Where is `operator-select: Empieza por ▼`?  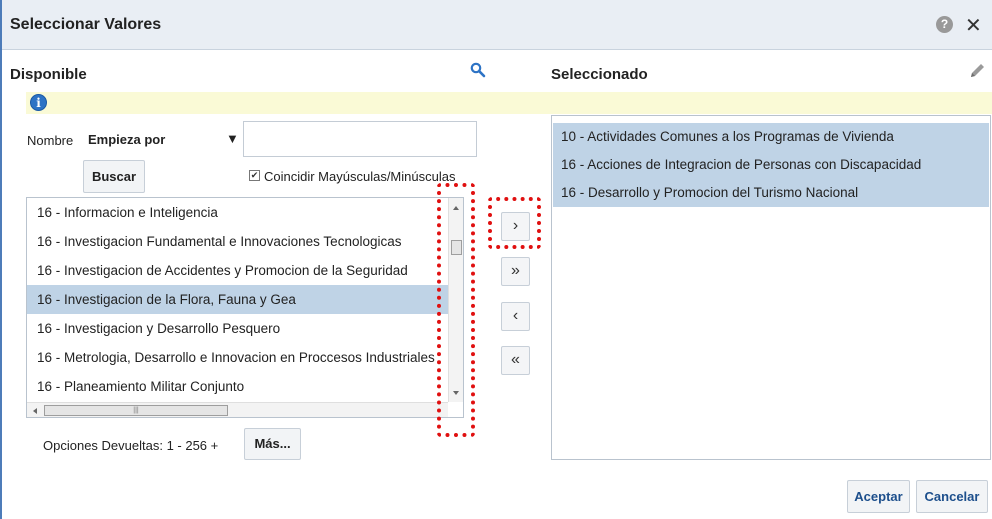
operator-select: Empieza por ▼ is located at coordinates (162, 139).